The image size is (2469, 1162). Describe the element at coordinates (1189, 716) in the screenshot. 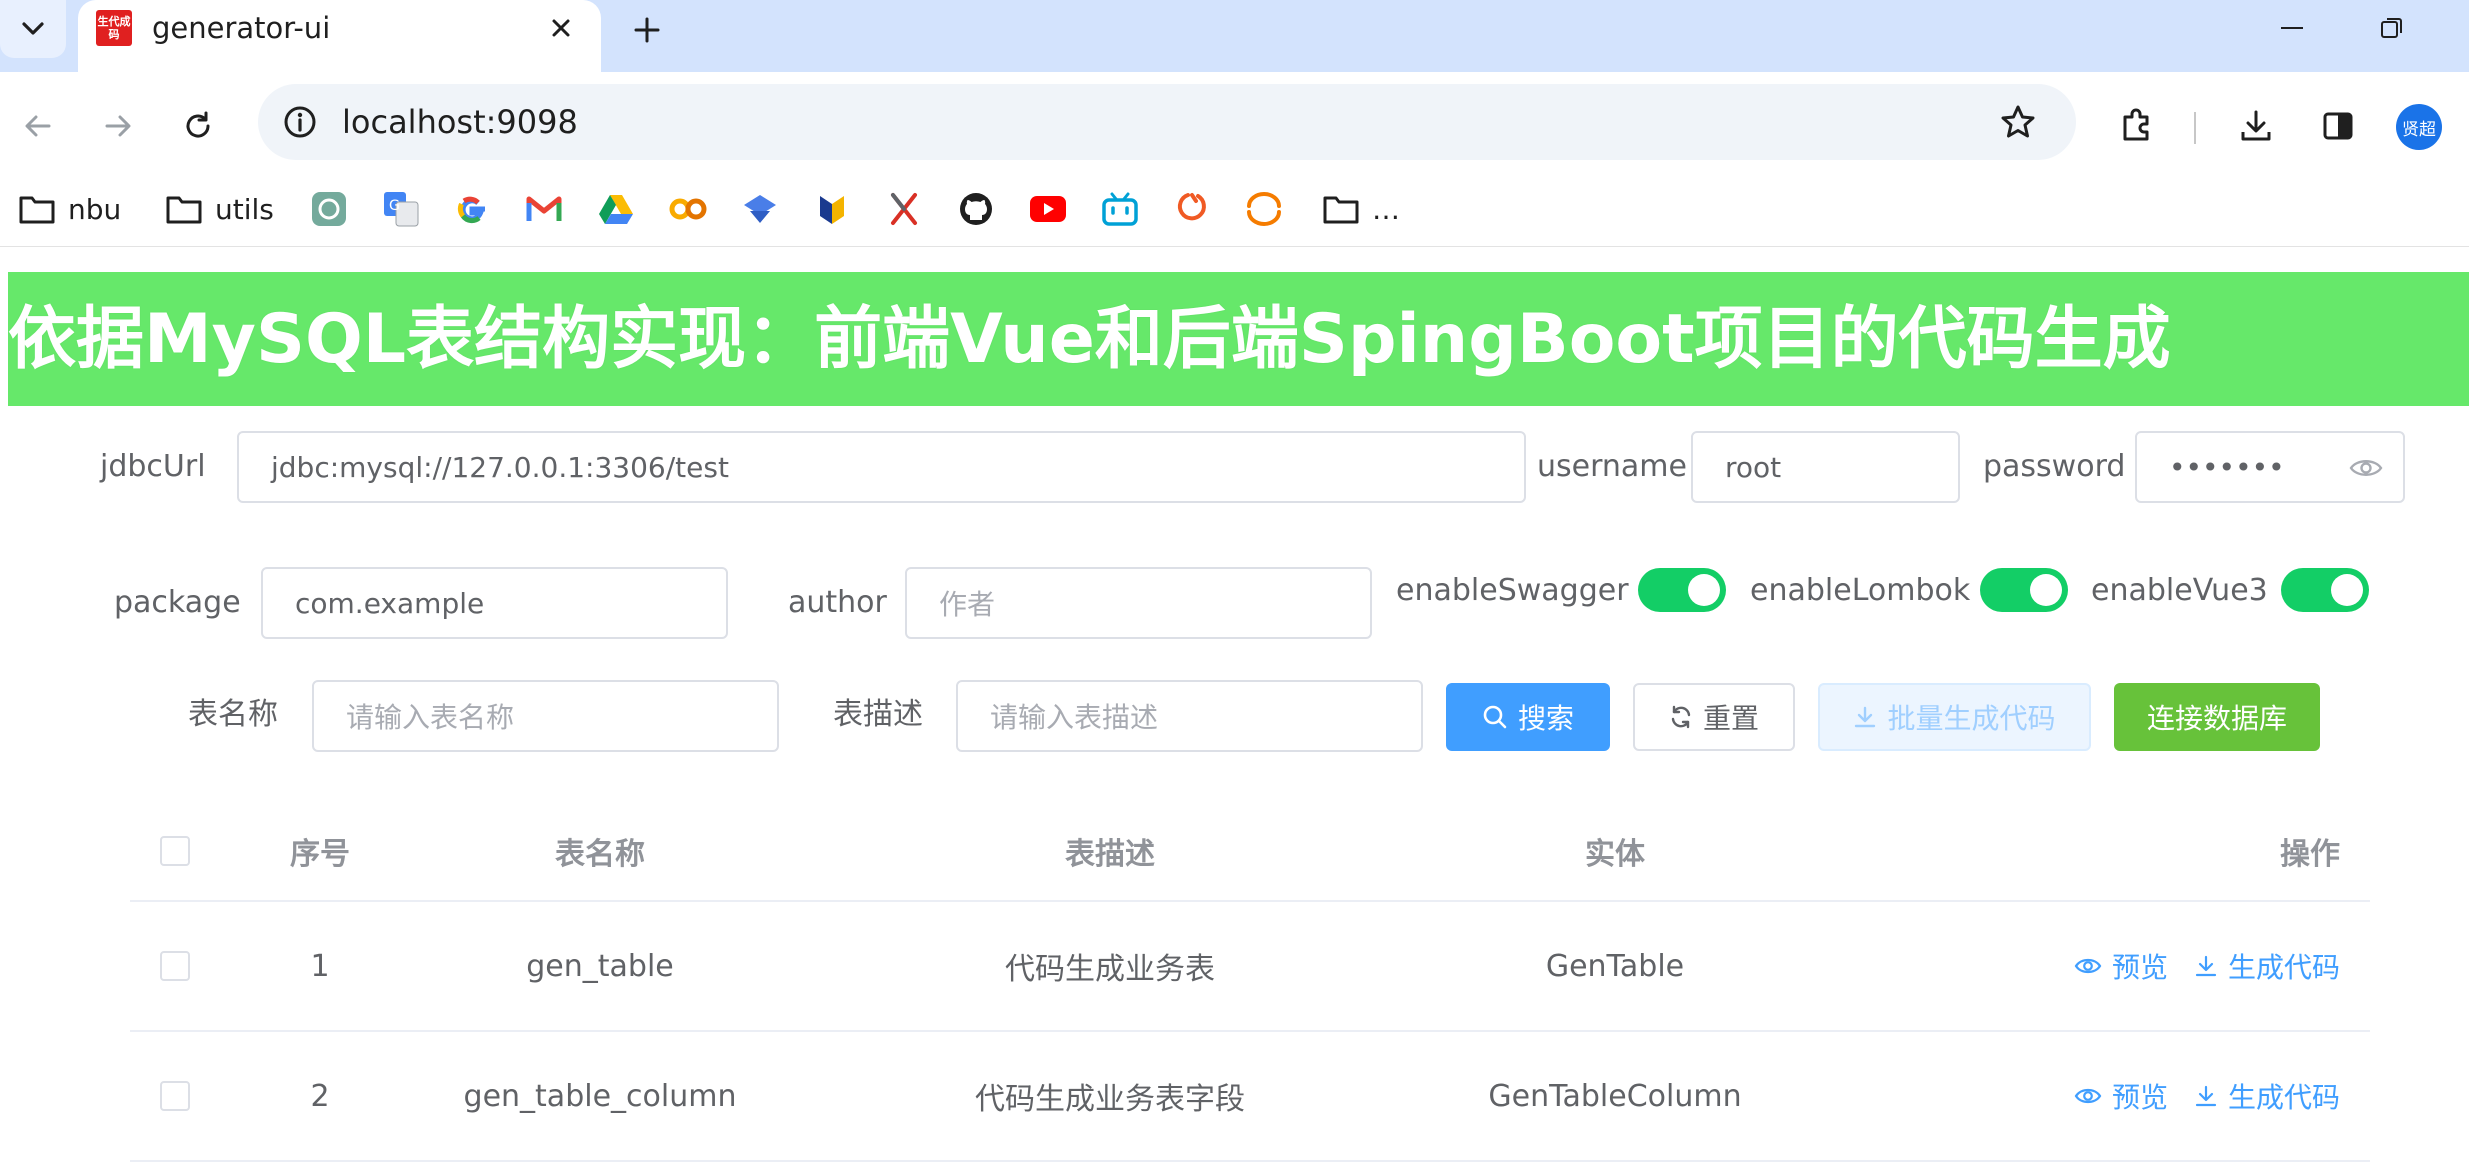

I see `table-desc-input: 请输入表描述` at that location.